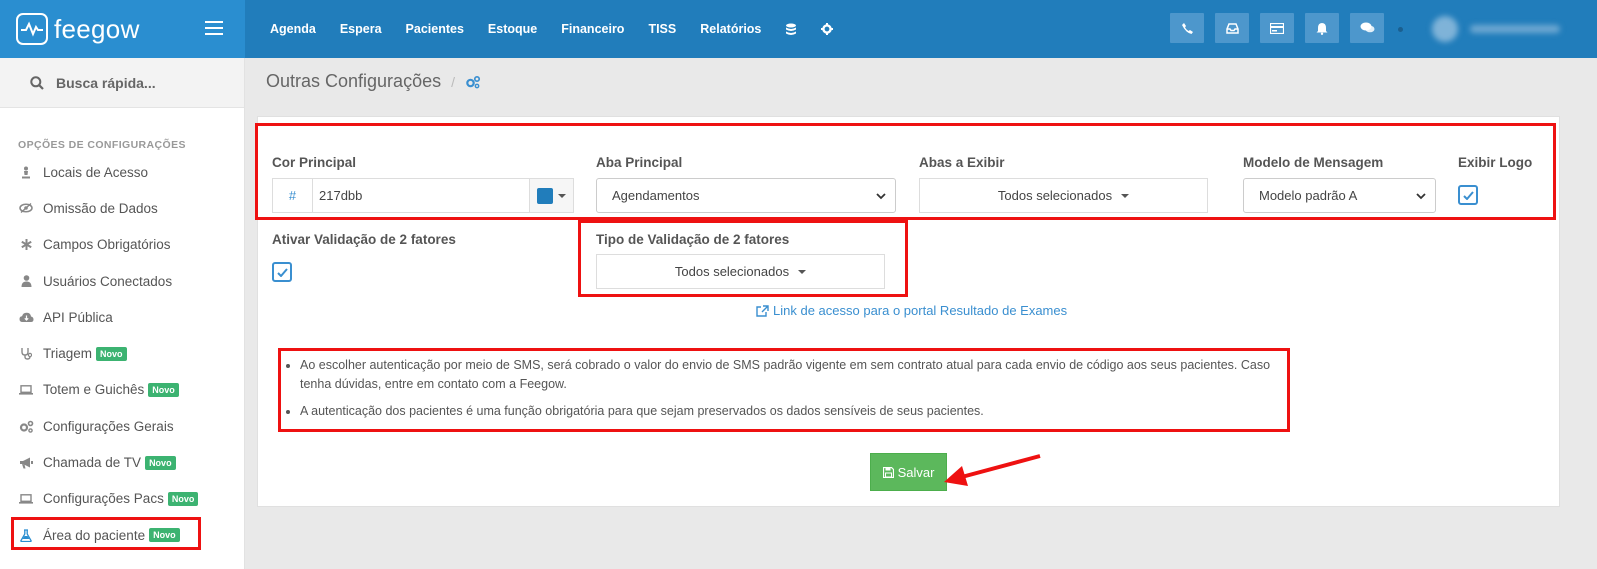 Image resolution: width=1597 pixels, height=569 pixels. Describe the element at coordinates (26, 245) in the screenshot. I see `asterisk-icon` at that location.